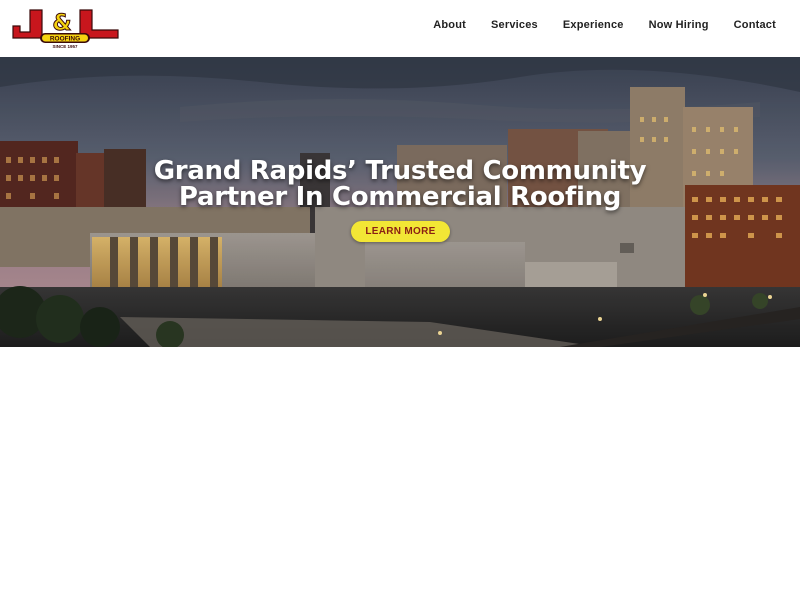 This screenshot has width=800, height=600. Describe the element at coordinates (514, 25) in the screenshot. I see `nav-services: Services` at that location.